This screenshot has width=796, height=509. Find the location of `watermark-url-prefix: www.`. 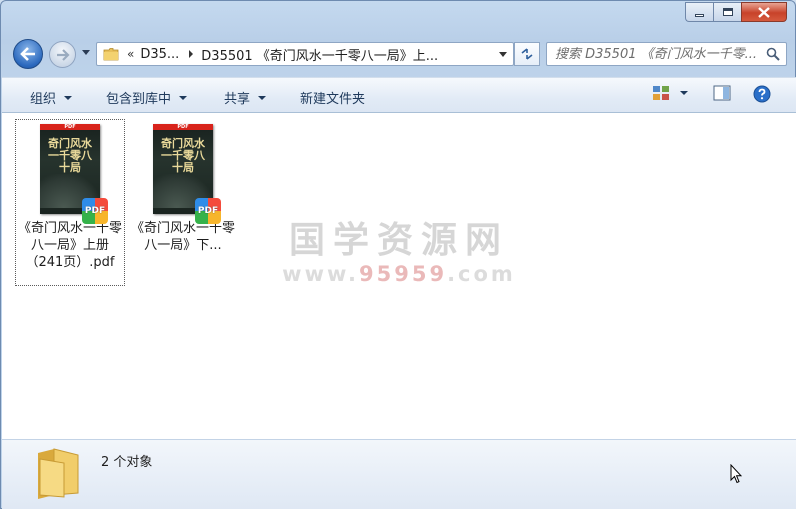

watermark-url-prefix: www. is located at coordinates (321, 274).